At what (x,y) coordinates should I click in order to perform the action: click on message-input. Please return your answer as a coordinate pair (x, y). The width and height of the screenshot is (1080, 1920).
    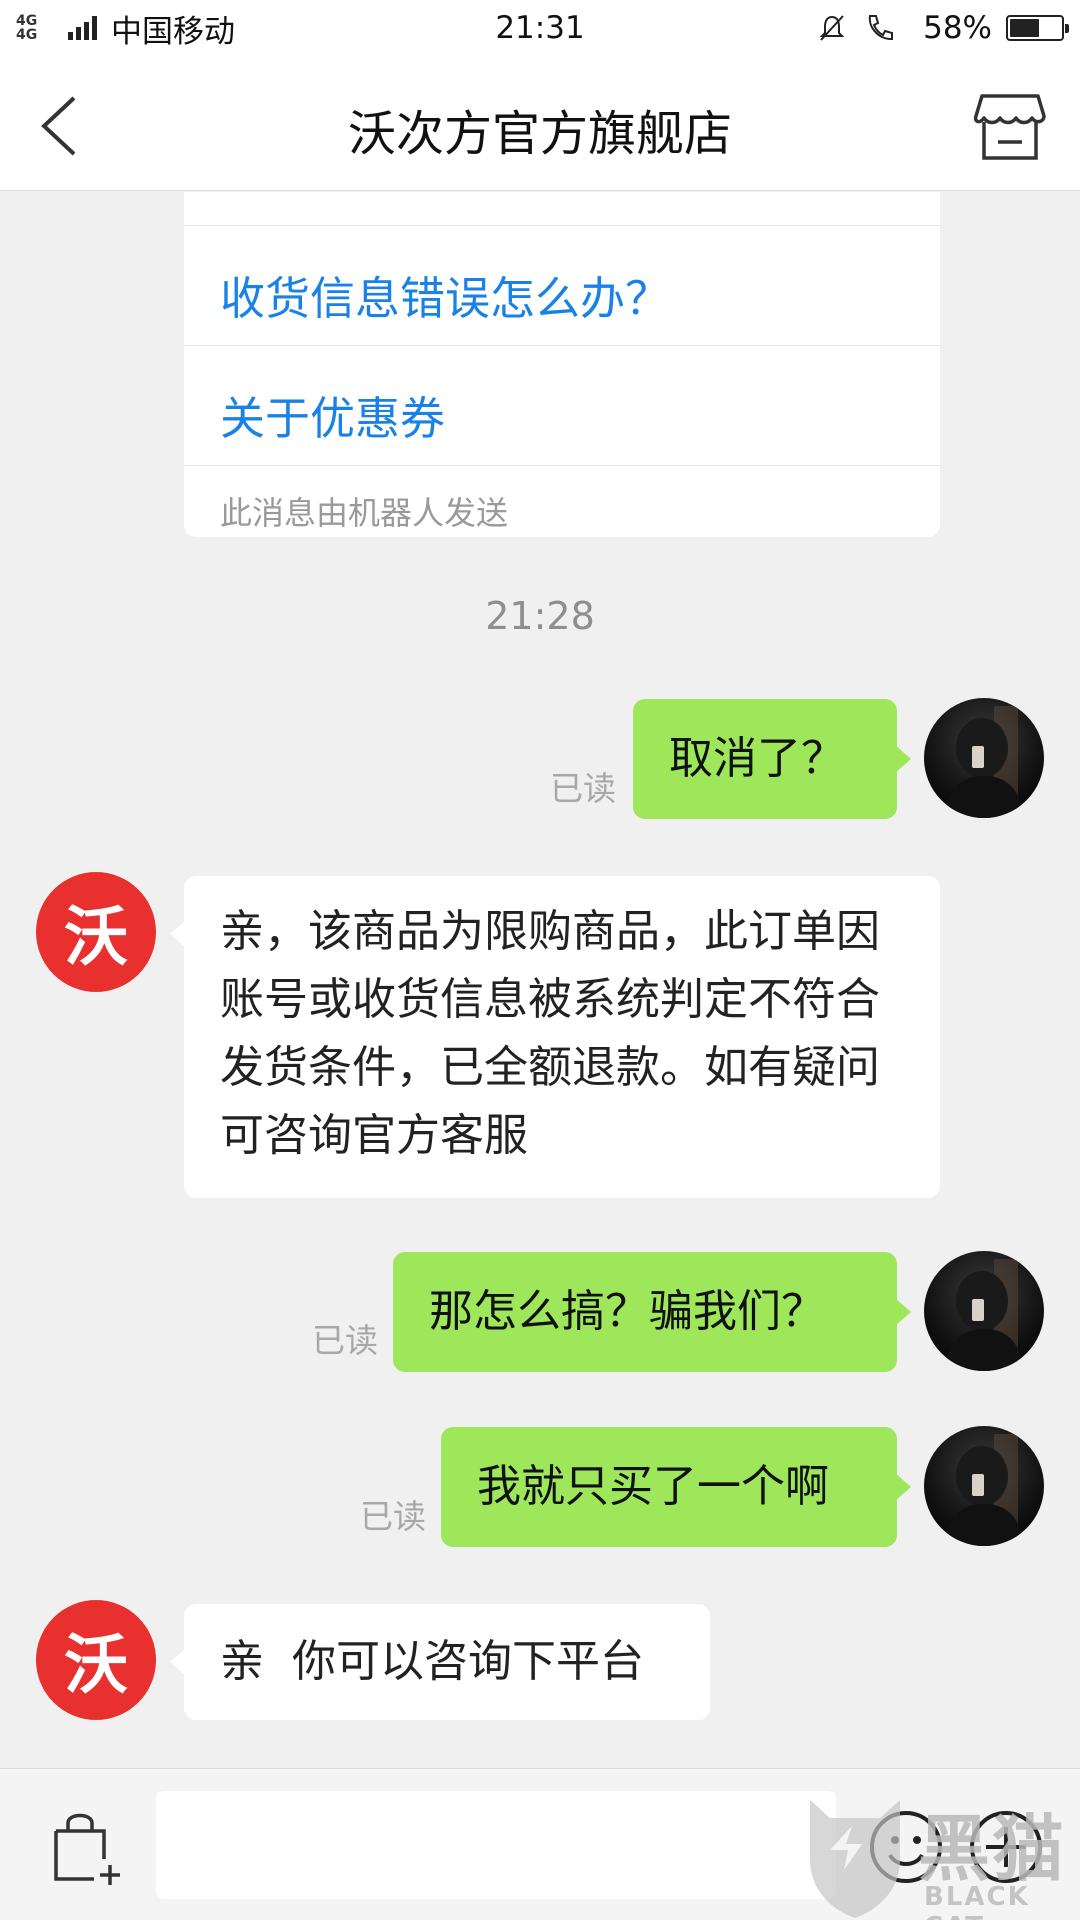
    Looking at the image, I should click on (496, 1845).